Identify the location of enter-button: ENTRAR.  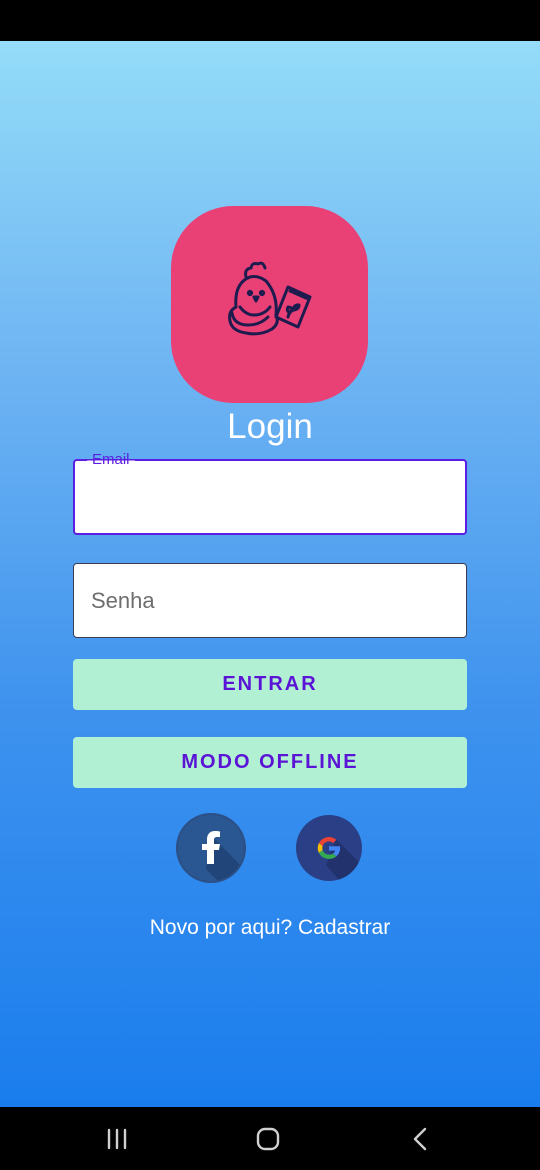
(270, 684).